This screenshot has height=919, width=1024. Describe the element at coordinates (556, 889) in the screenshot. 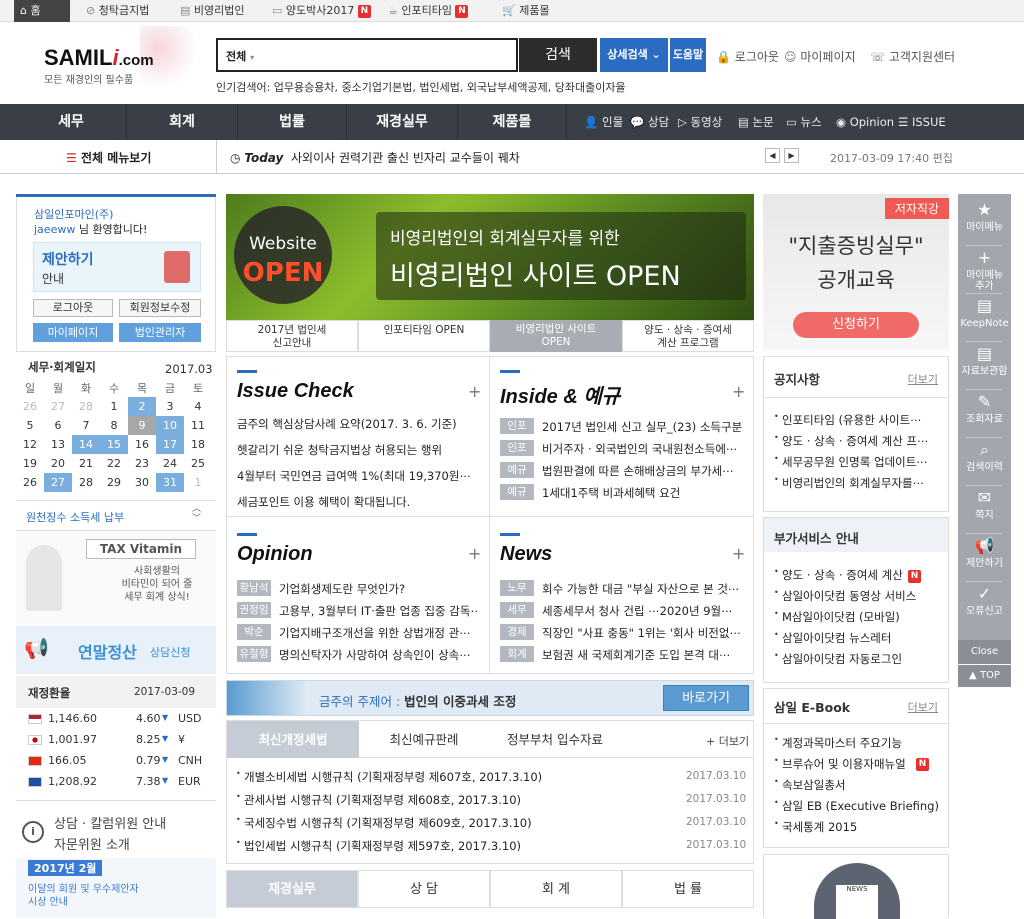

I see `bottom-tab: 회 계` at that location.